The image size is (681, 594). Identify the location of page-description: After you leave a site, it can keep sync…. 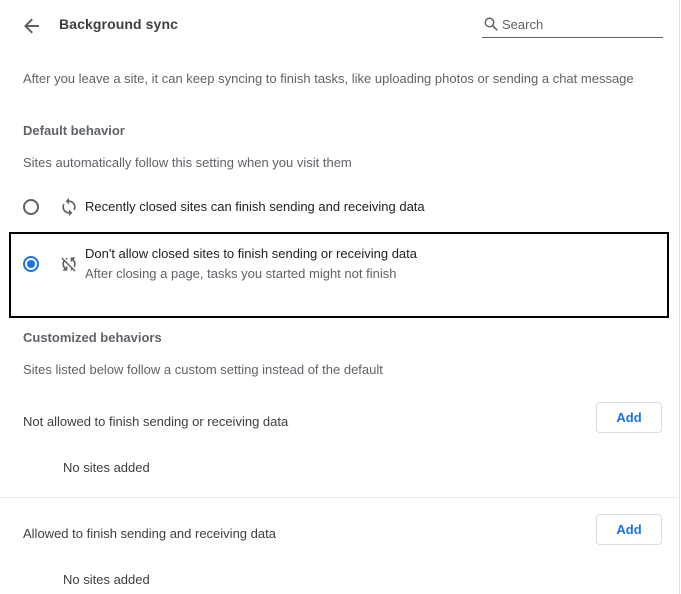
(328, 78).